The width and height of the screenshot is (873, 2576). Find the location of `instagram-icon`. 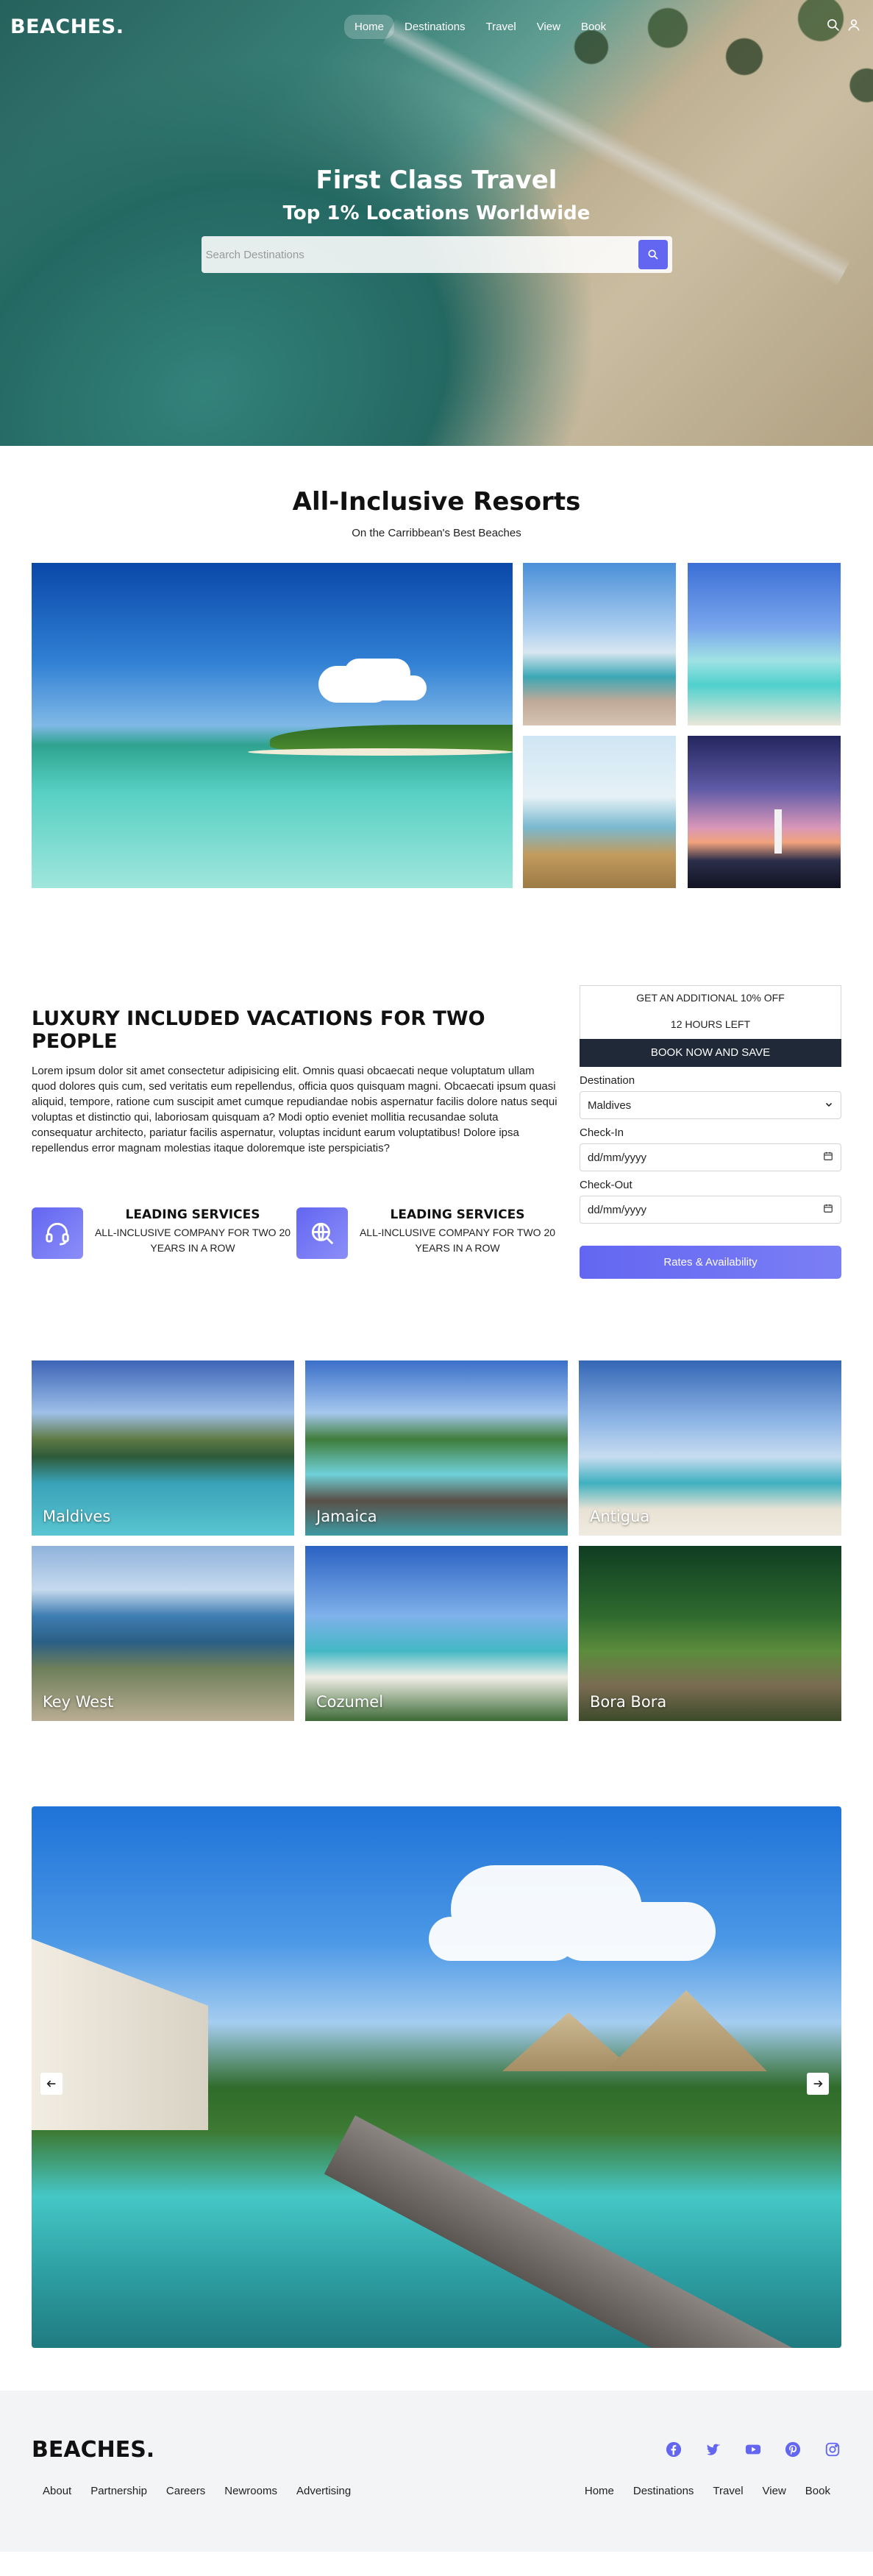

instagram-icon is located at coordinates (833, 2449).